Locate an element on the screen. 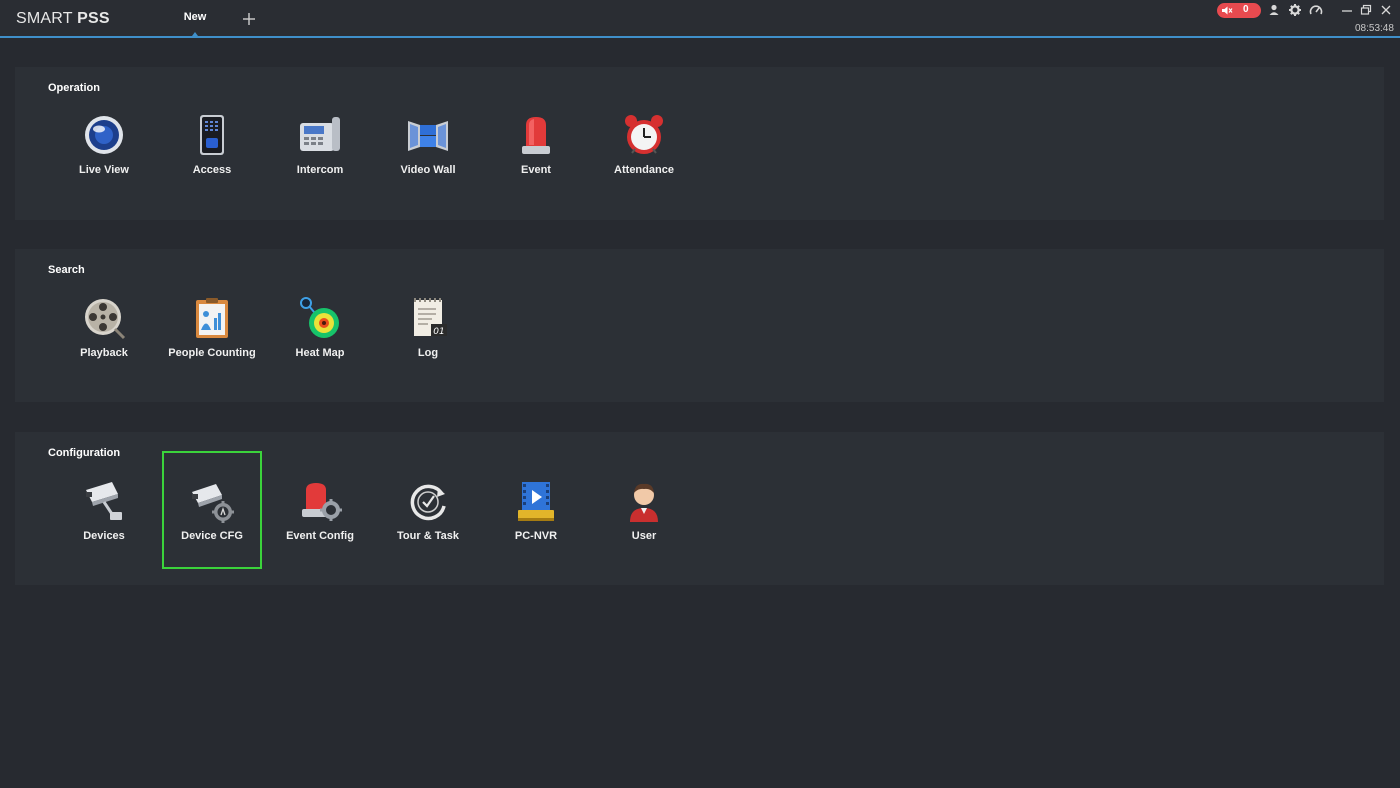 This screenshot has width=1400, height=788. log-badge-text: 01 is located at coordinates (438, 332).